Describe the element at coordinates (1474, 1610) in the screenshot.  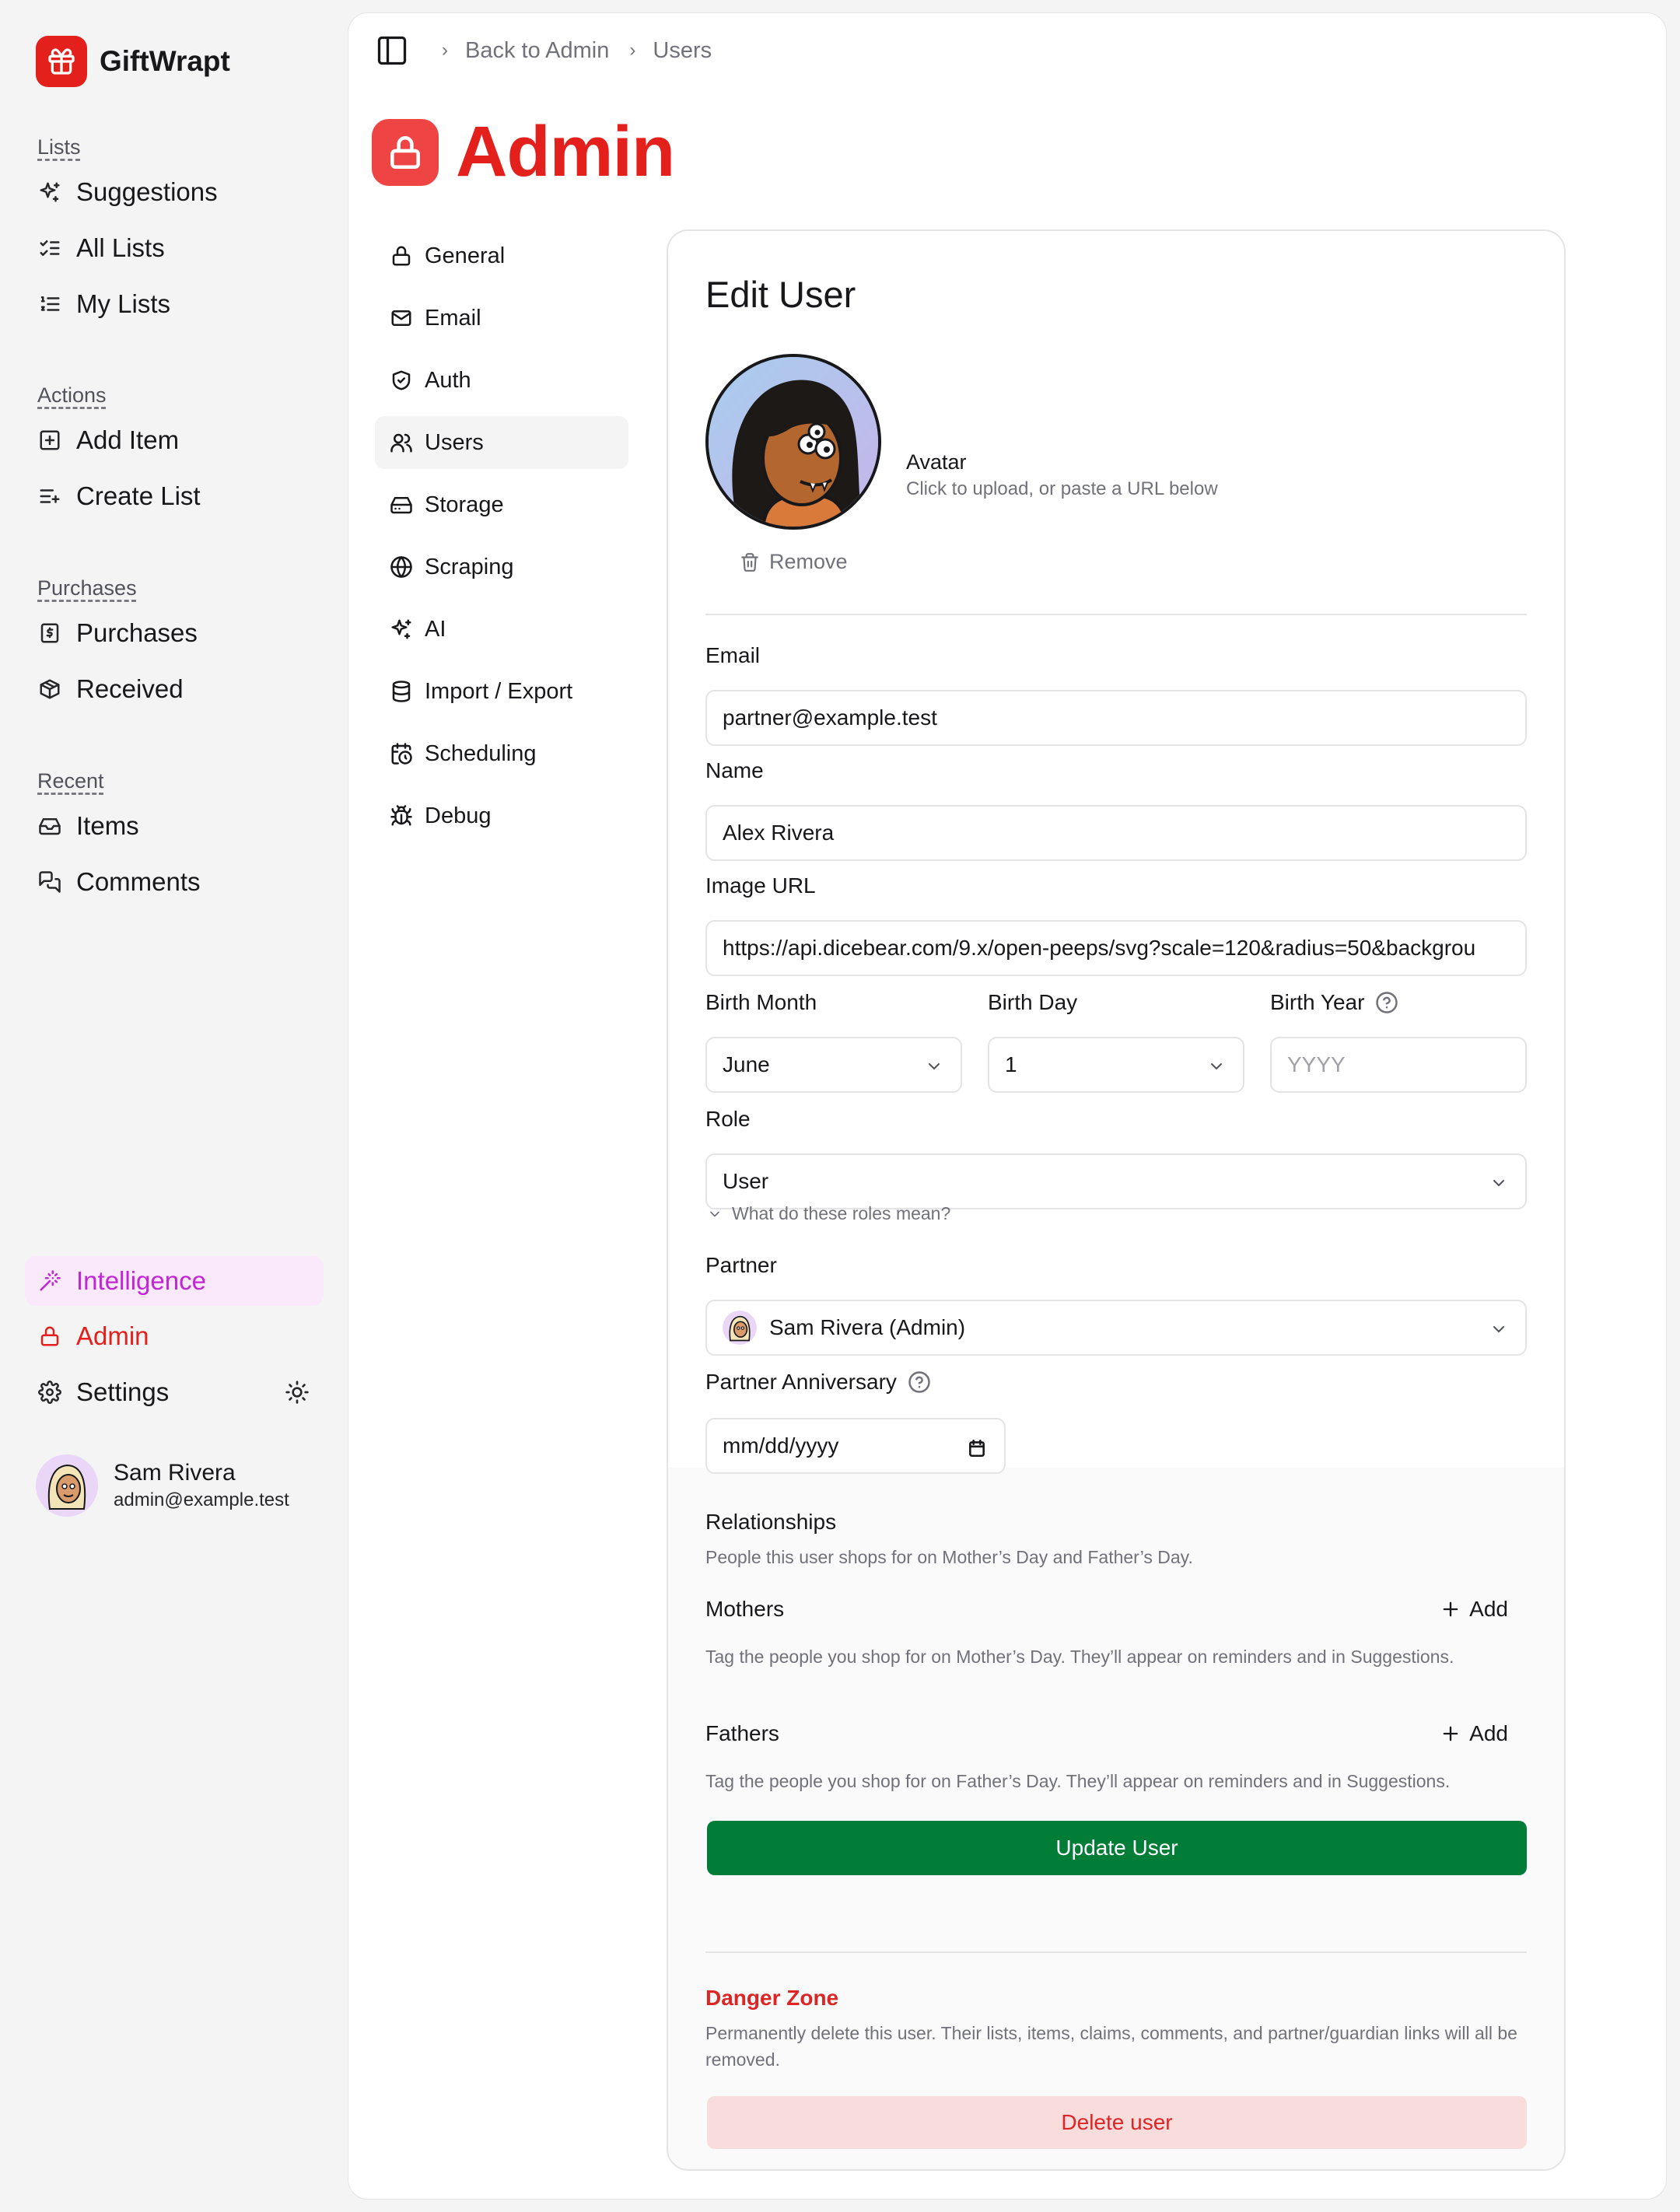
I see `add-mother-button: Add` at that location.